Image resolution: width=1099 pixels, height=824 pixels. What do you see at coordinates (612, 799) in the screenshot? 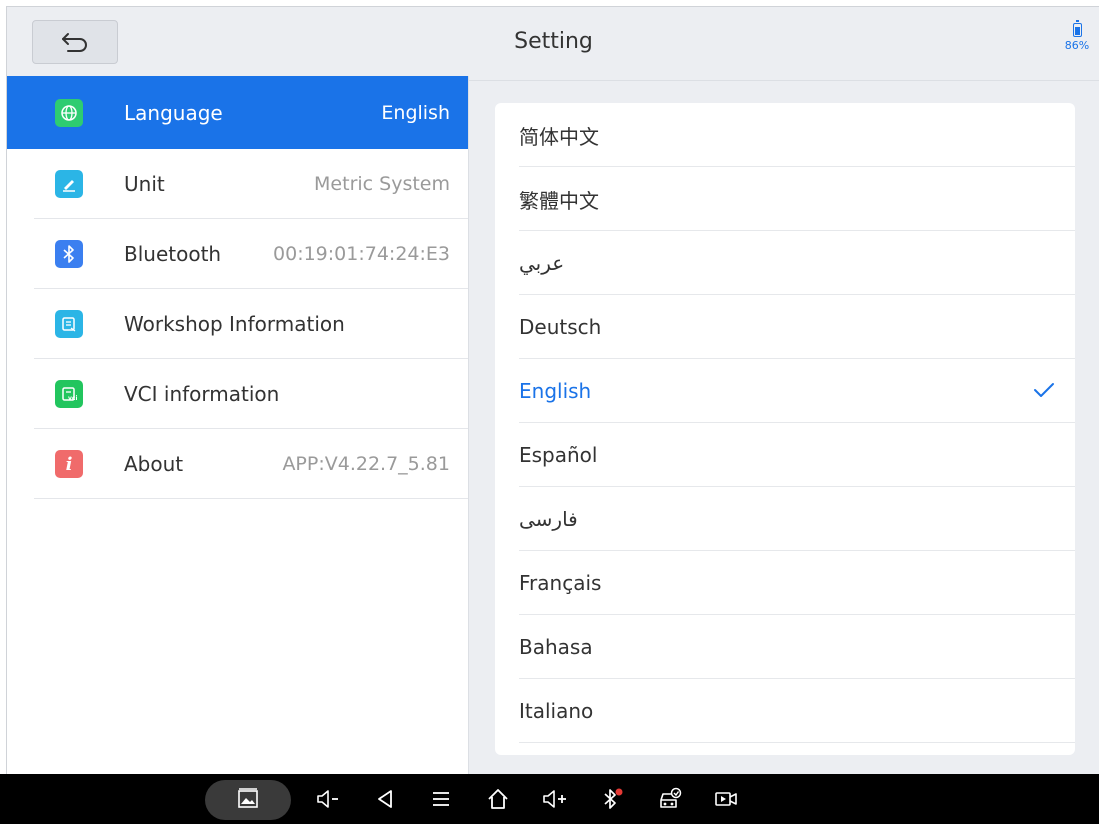
I see `bluetooth-off-icon` at bounding box center [612, 799].